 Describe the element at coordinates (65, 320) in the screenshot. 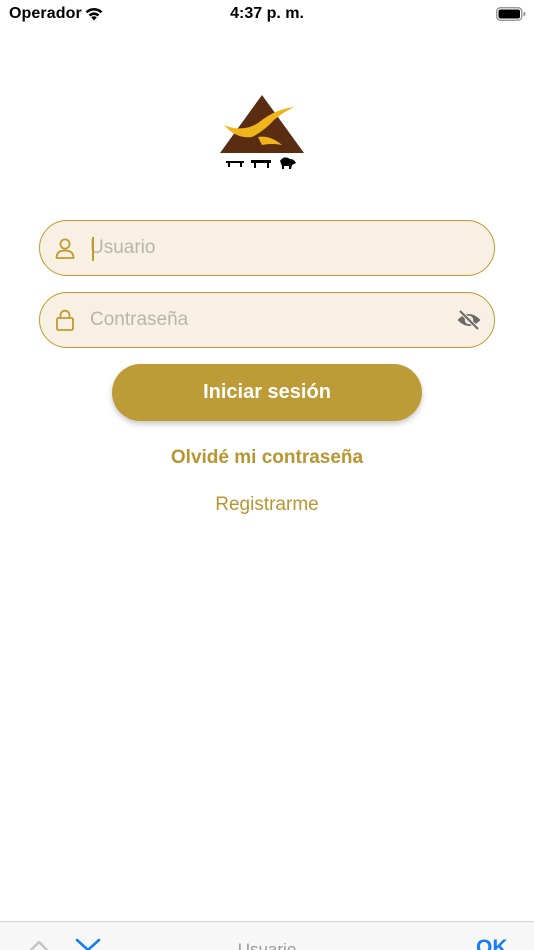

I see `lock-icon` at that location.